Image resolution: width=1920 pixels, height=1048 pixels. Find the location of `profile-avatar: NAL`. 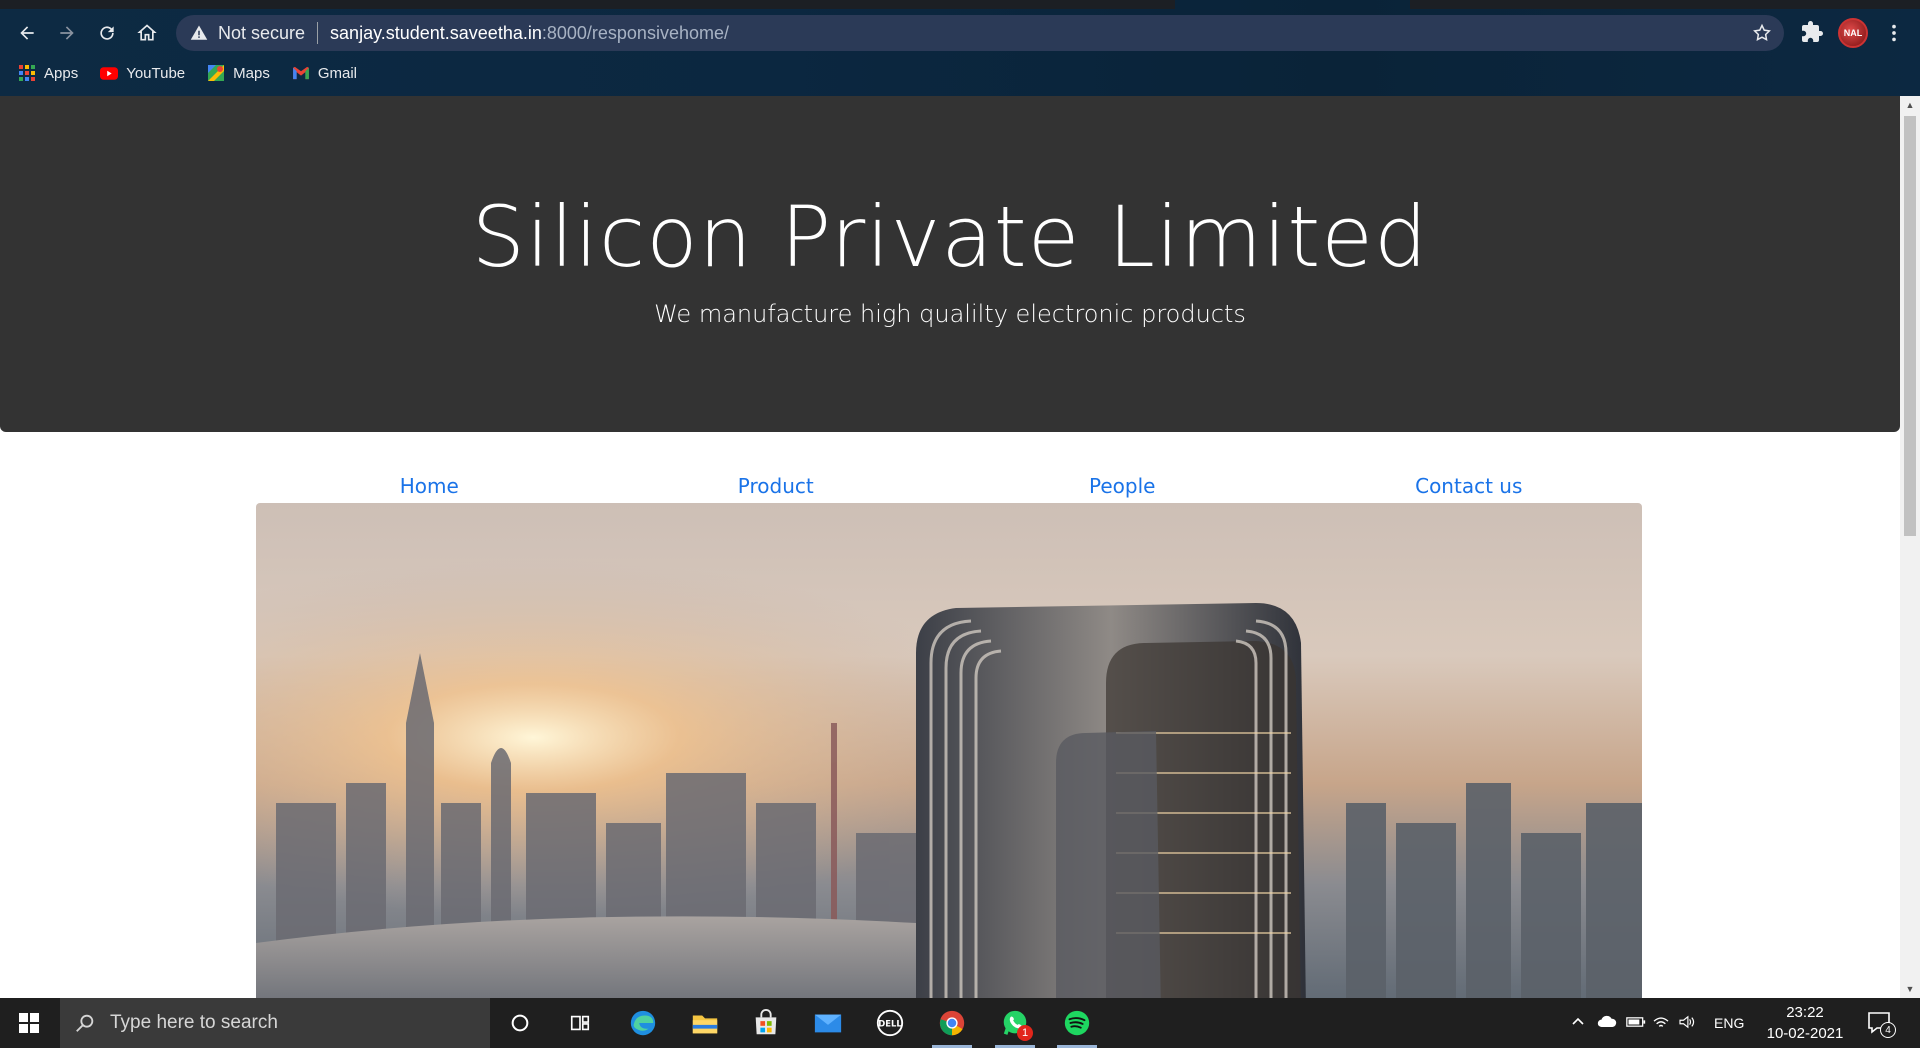

profile-avatar: NAL is located at coordinates (1853, 33).